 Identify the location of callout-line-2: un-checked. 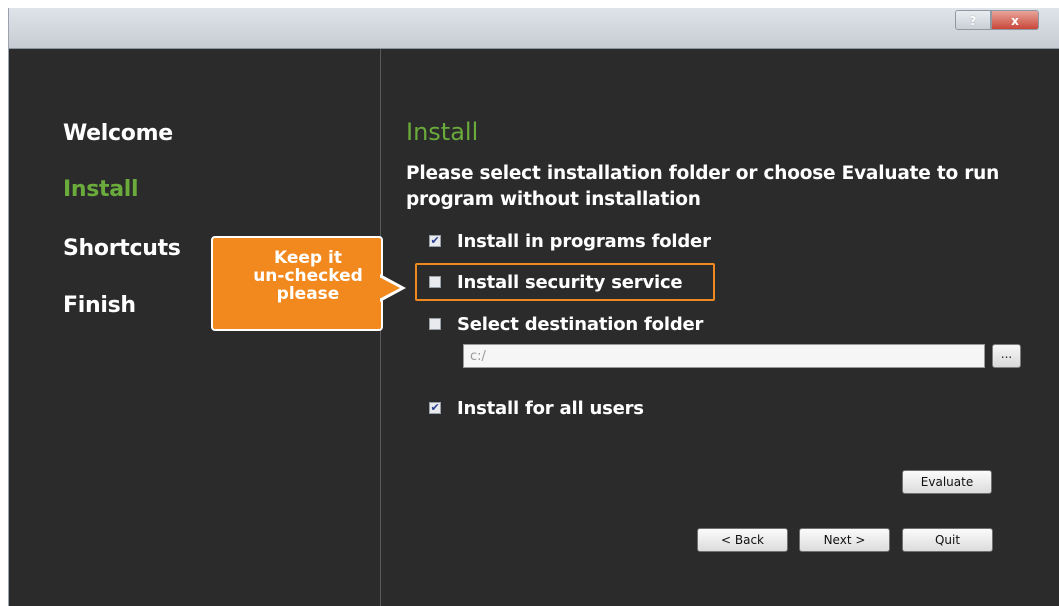
(308, 276).